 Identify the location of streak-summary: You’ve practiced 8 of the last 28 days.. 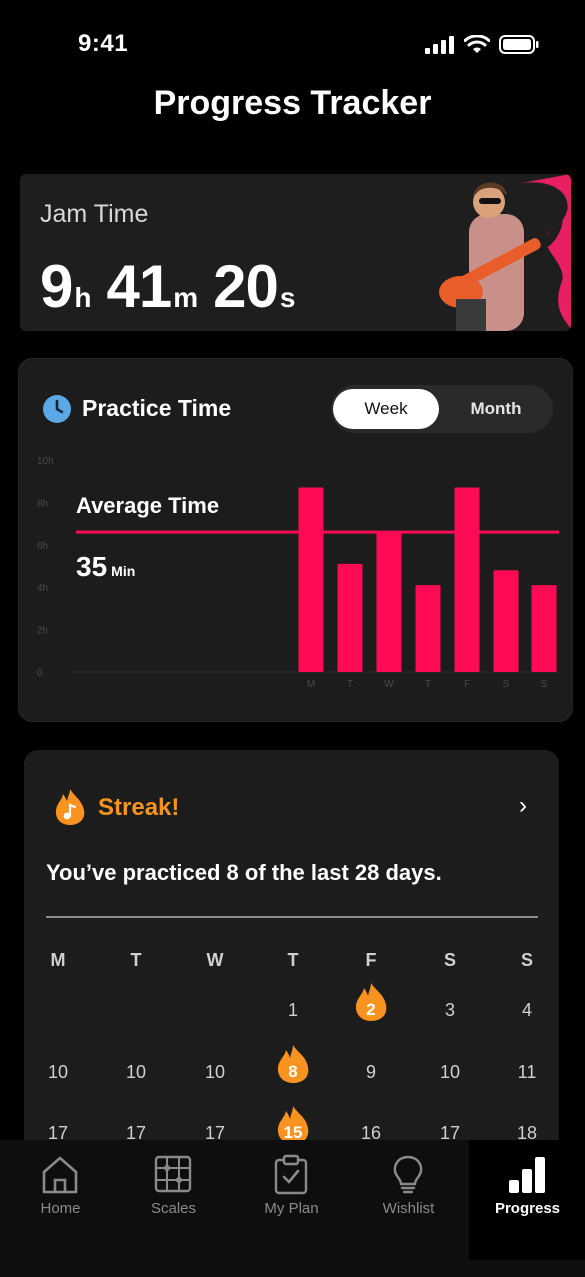
(244, 872).